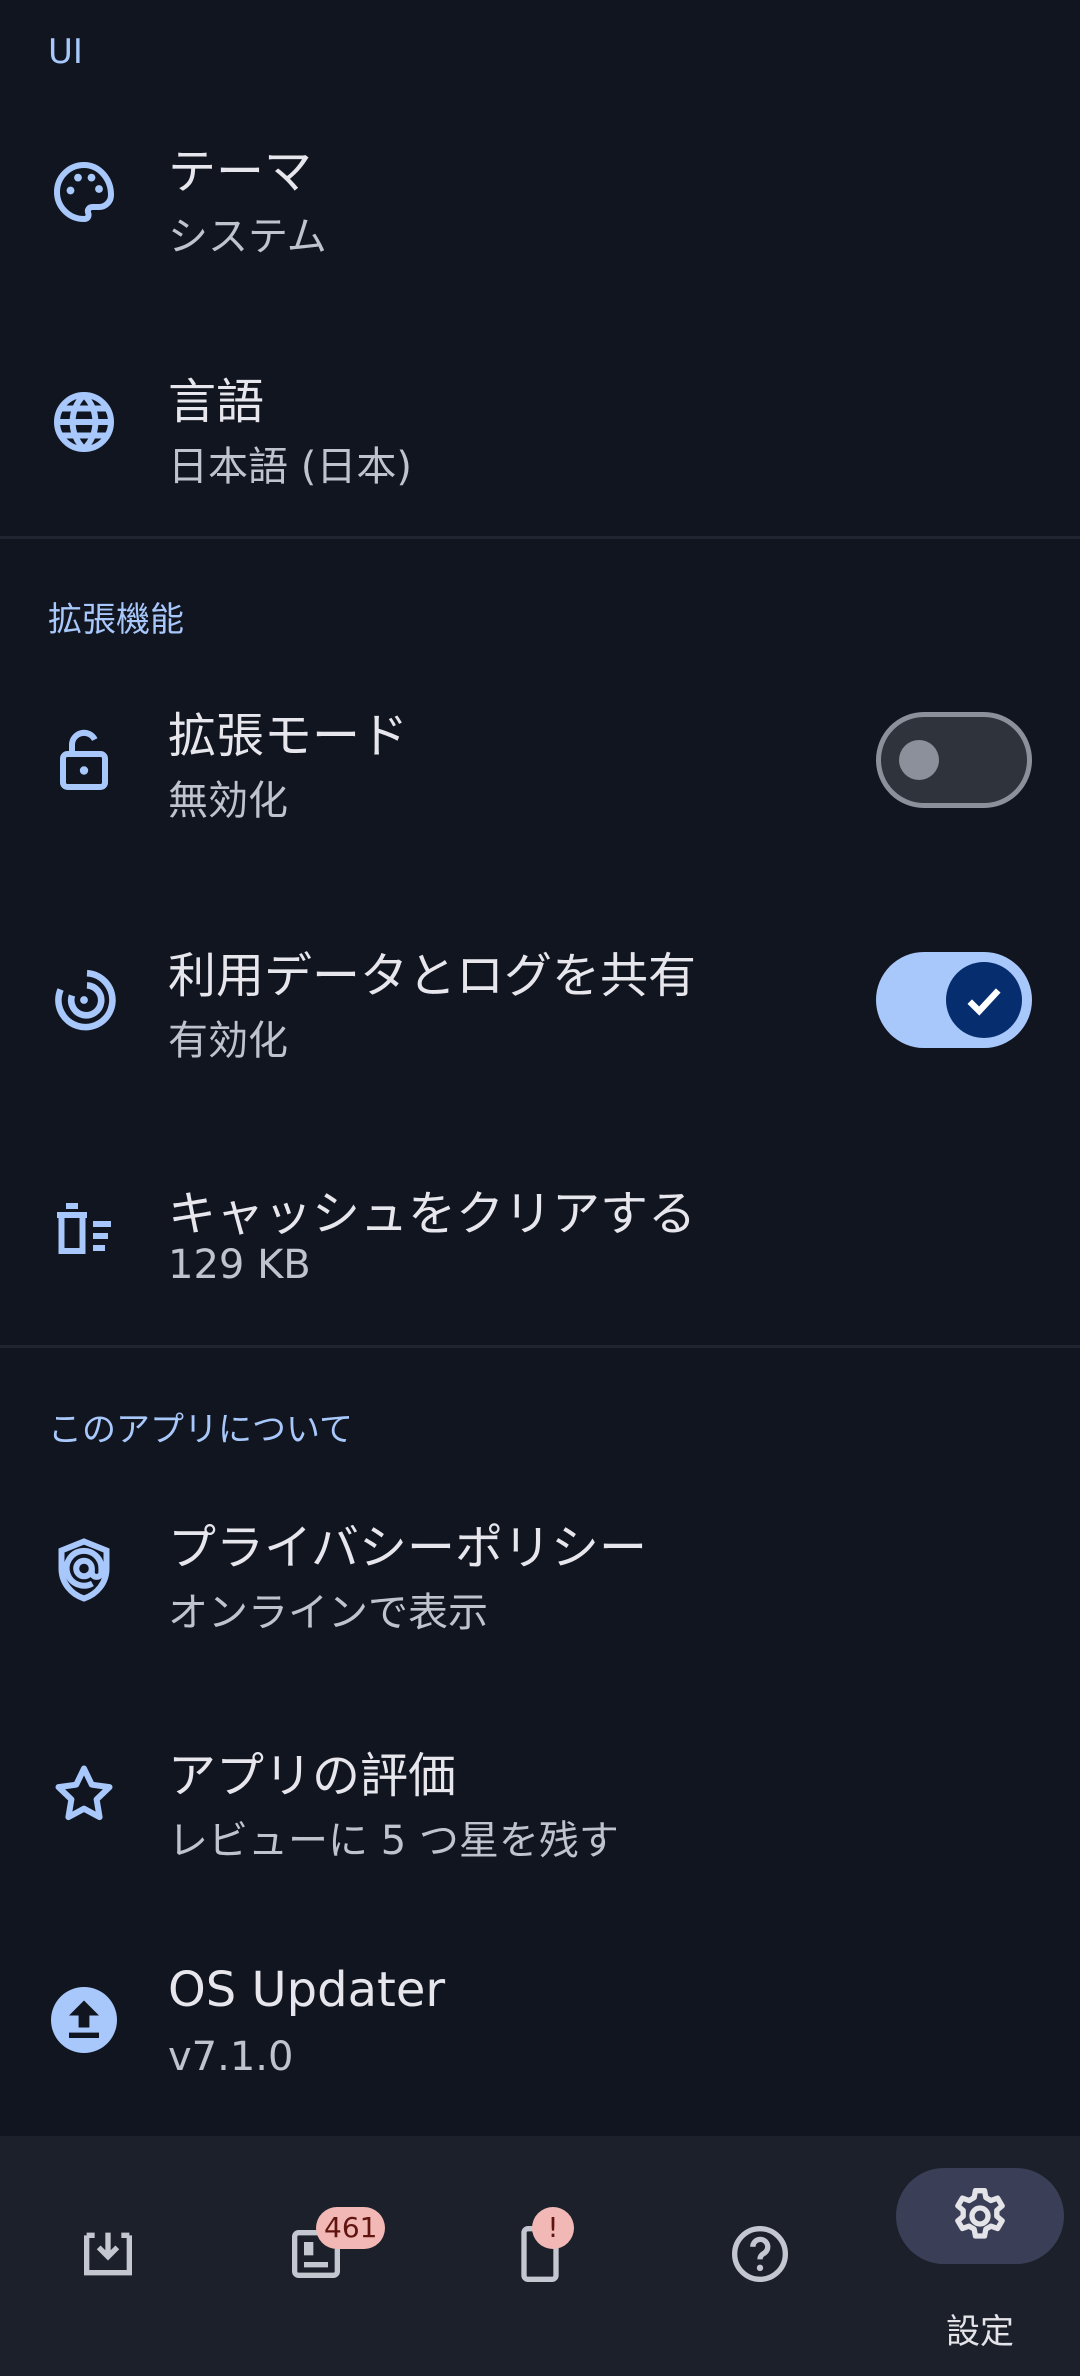 Image resolution: width=1080 pixels, height=2376 pixels. I want to click on device-alert-badge: !, so click(553, 2228).